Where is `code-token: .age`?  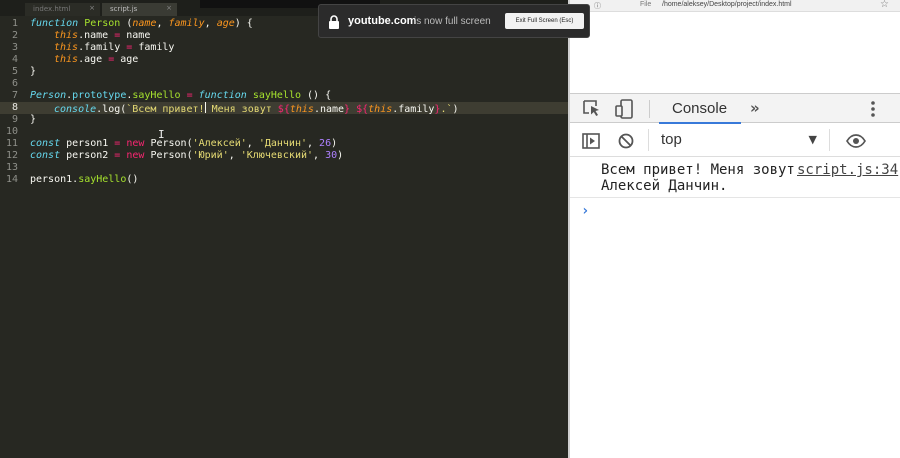 code-token: .age is located at coordinates (93, 59).